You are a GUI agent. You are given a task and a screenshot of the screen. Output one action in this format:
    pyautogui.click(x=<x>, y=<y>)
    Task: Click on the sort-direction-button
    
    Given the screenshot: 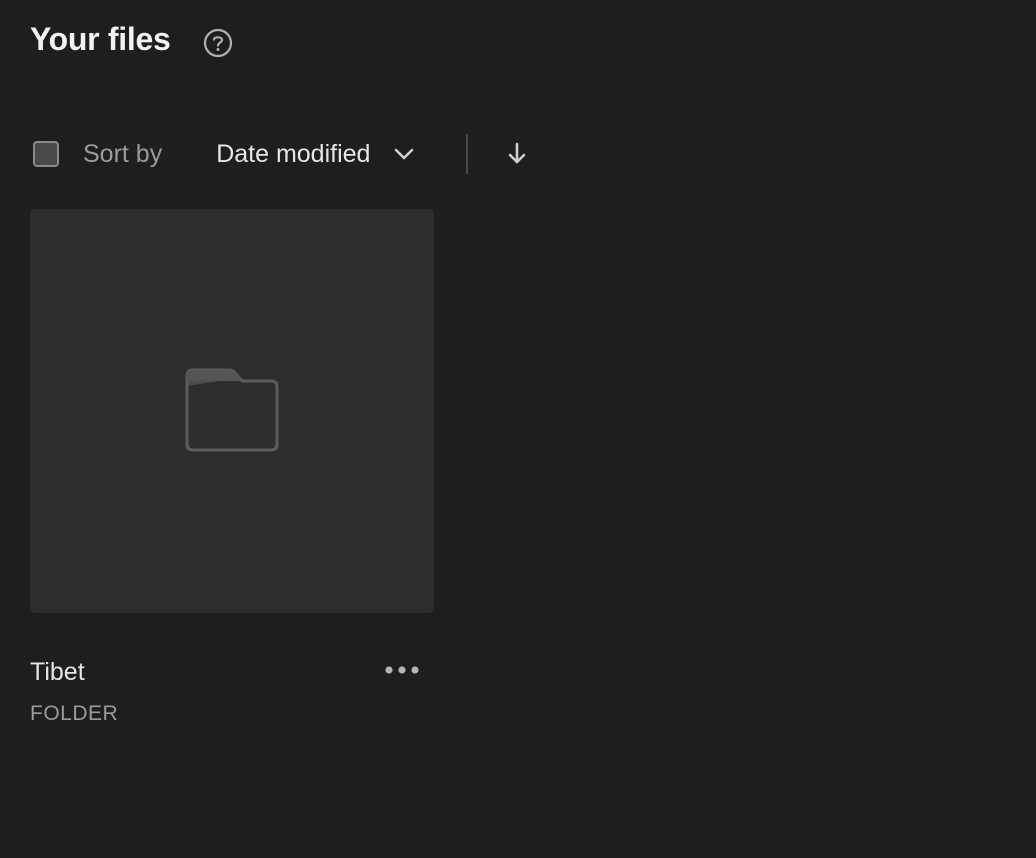 What is the action you would take?
    pyautogui.click(x=517, y=154)
    